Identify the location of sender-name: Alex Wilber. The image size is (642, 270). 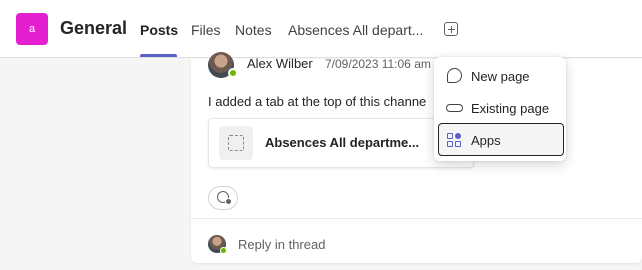
(280, 63).